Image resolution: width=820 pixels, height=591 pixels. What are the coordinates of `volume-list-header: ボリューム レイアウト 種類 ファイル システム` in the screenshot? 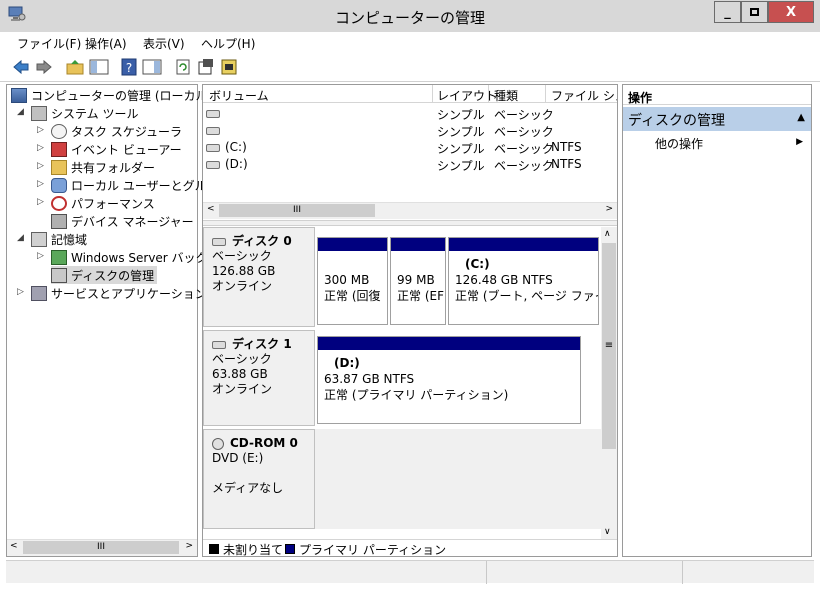 It's located at (410, 94).